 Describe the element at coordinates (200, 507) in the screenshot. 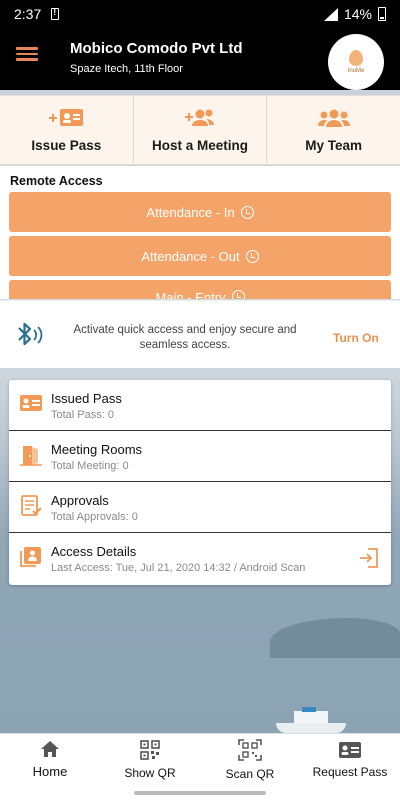

I see `list-item-approvals: Approvals Total Approvals: 0` at that location.